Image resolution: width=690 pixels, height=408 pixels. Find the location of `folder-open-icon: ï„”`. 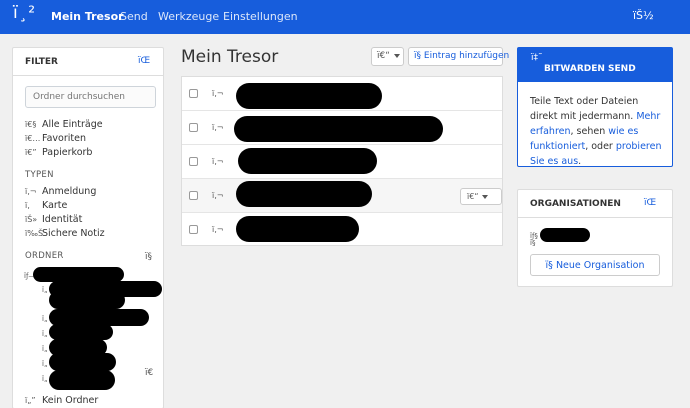

folder-open-icon: ï„” is located at coordinates (30, 400).